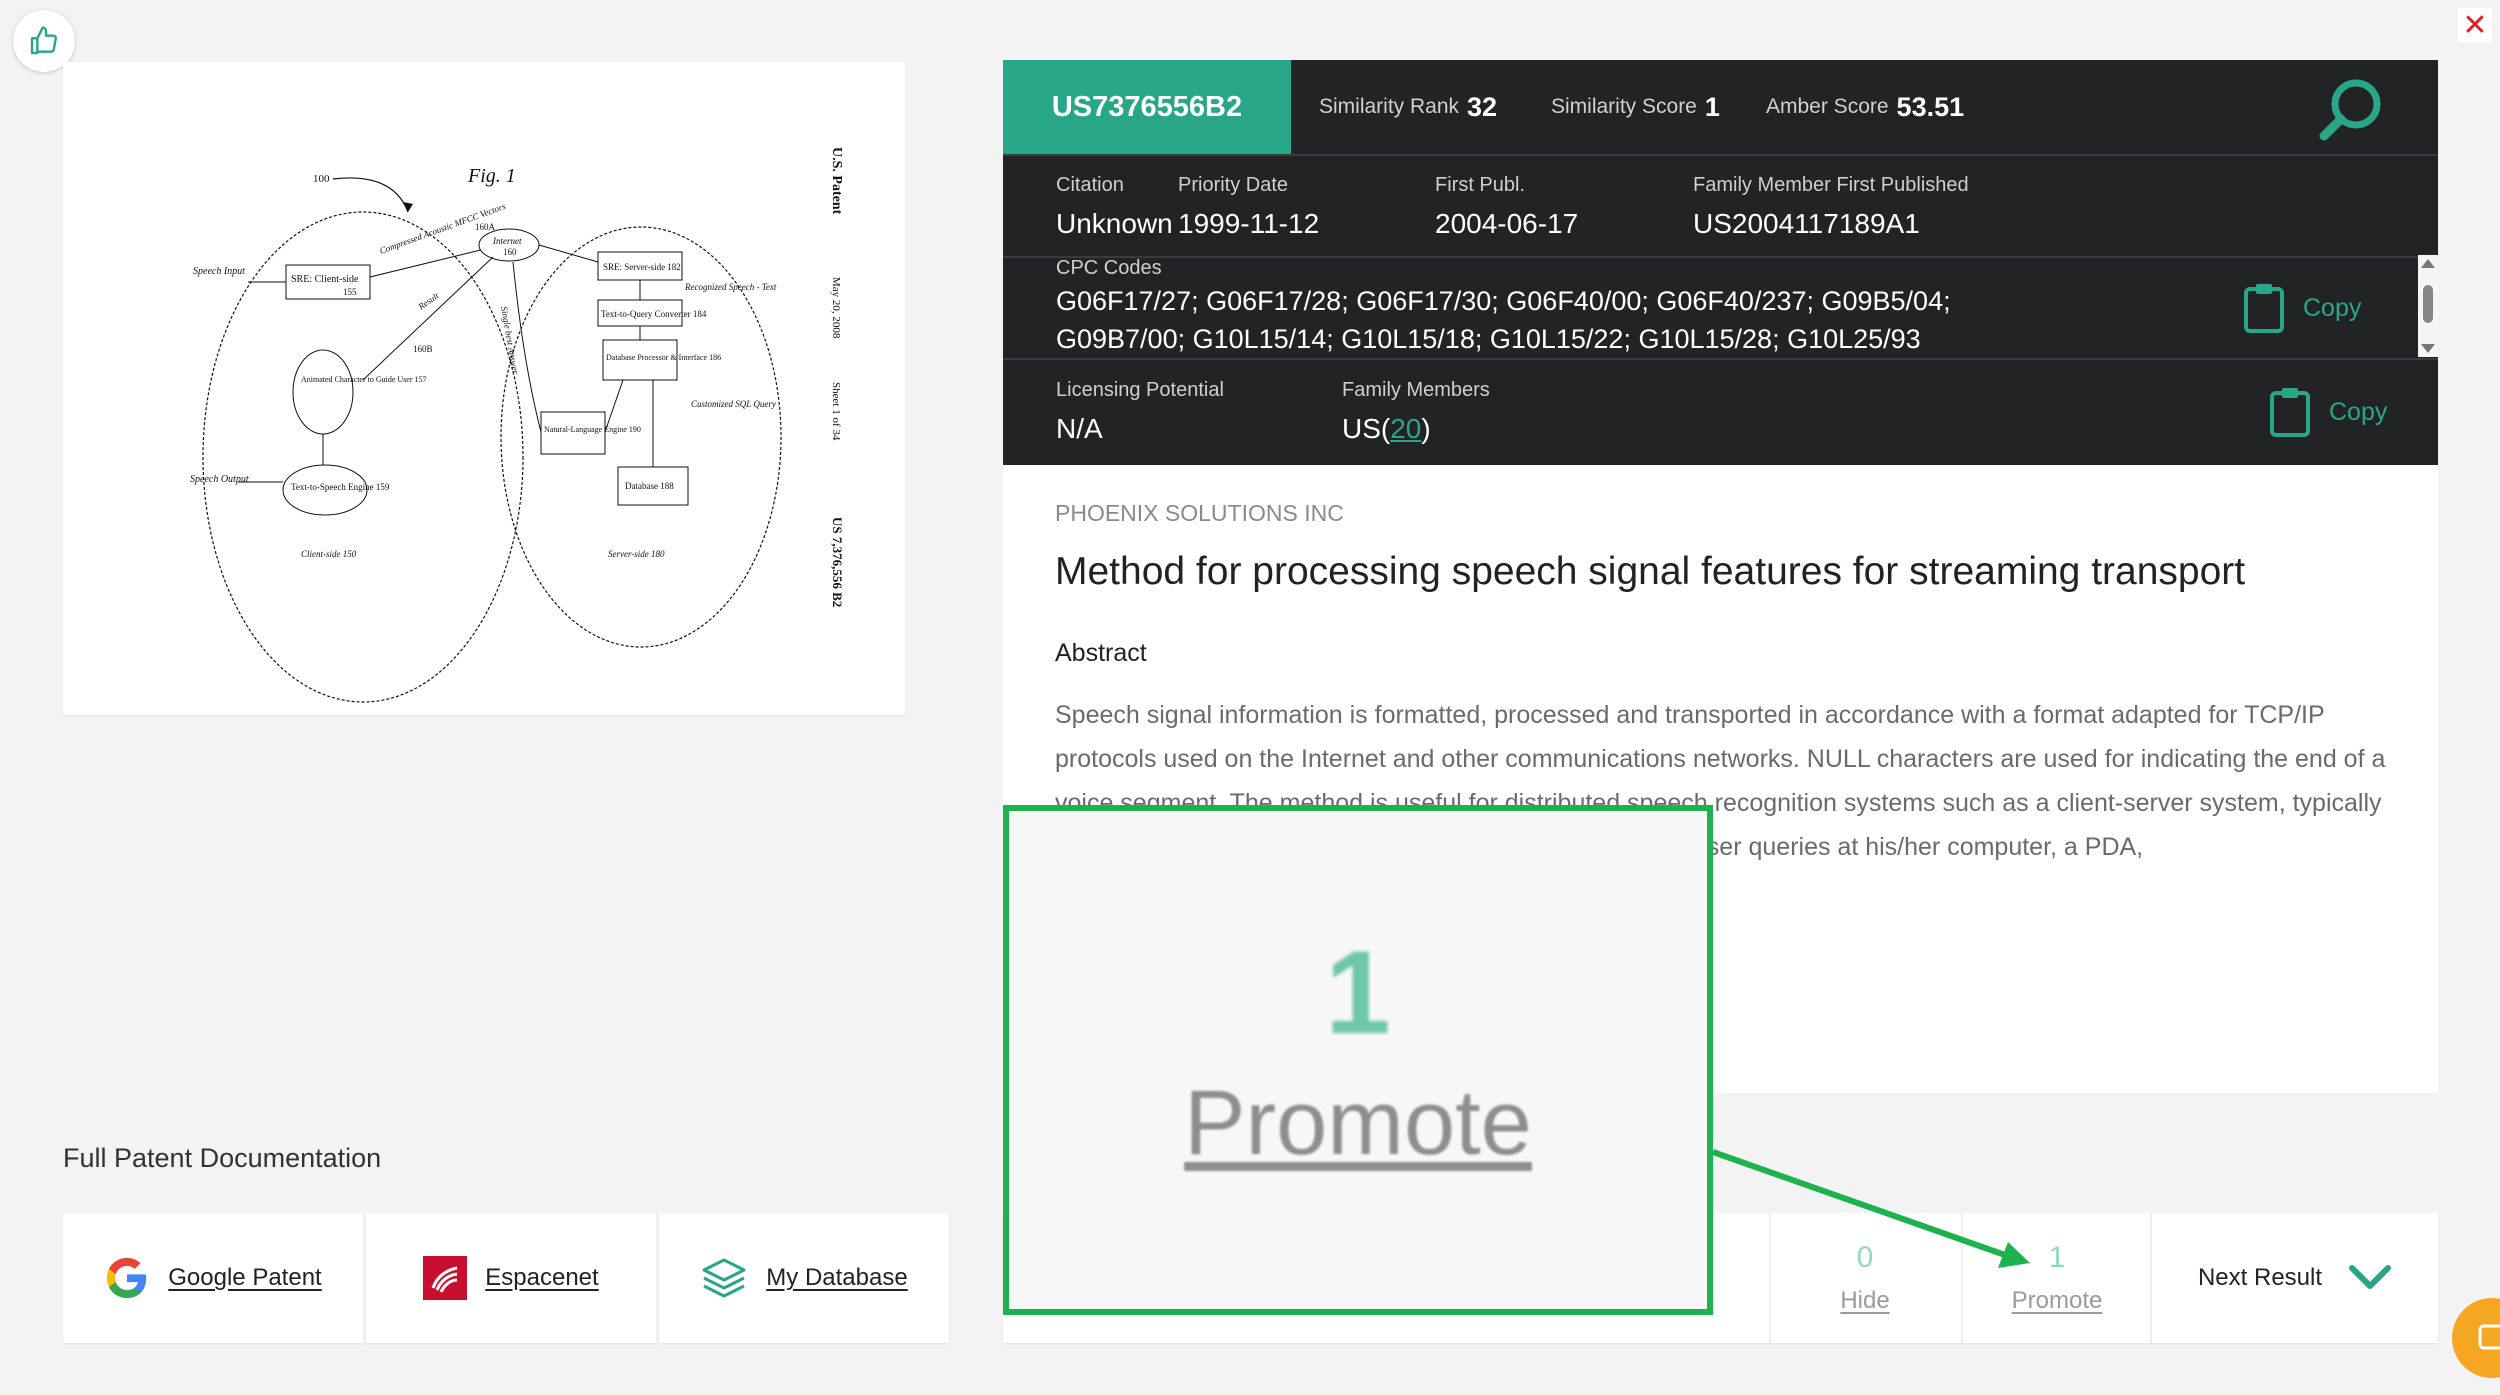 This screenshot has width=2500, height=1395. What do you see at coordinates (636, 554) in the screenshot?
I see `svg-text: Server-side 180` at bounding box center [636, 554].